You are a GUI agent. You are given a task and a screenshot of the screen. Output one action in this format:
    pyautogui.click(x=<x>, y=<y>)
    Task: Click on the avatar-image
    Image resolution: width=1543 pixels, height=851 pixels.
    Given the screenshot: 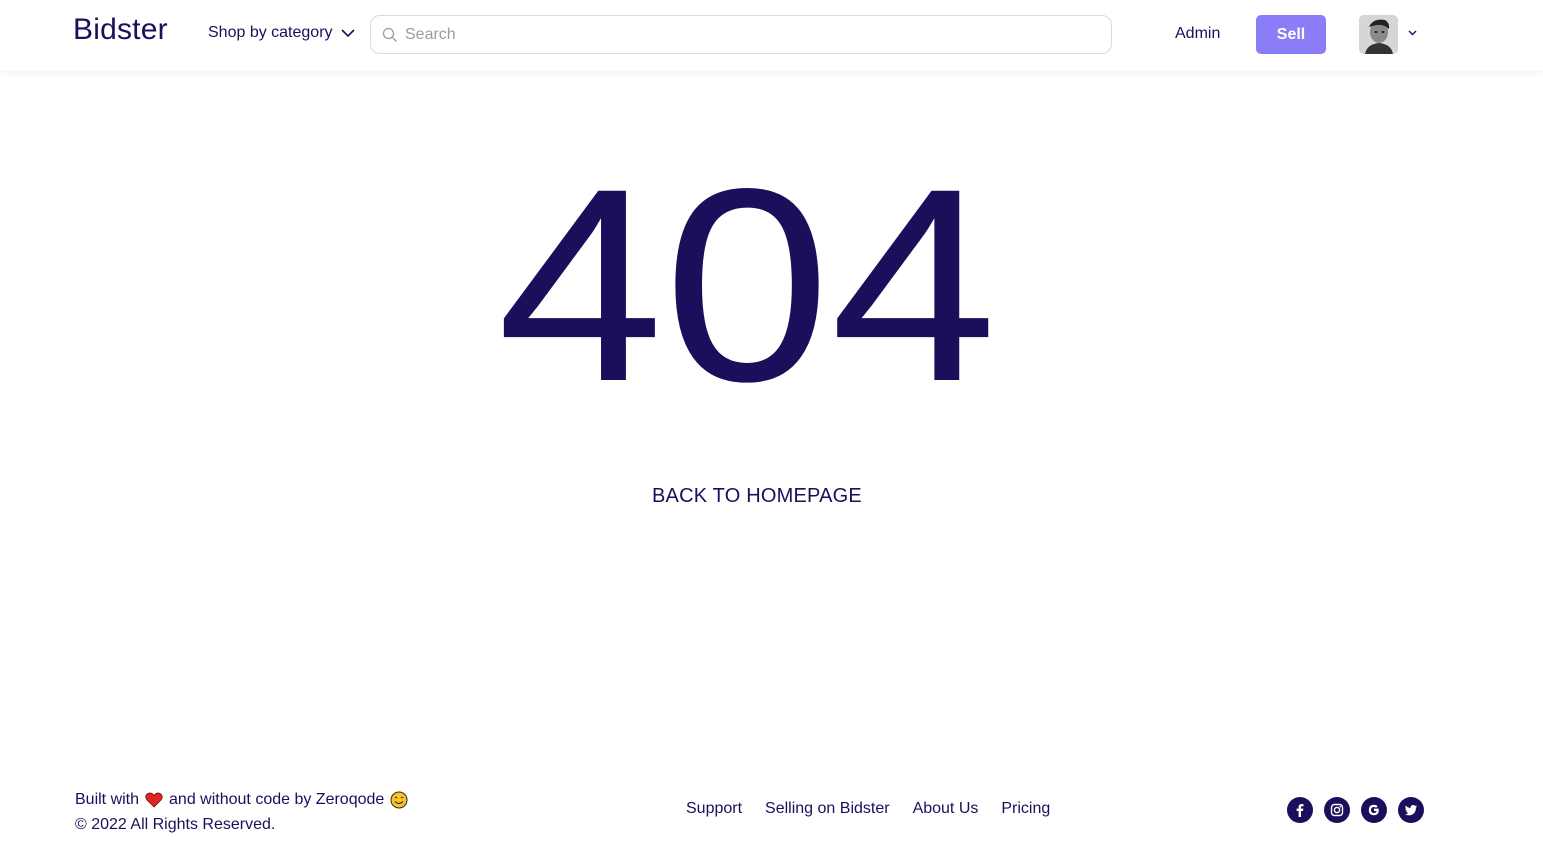 What is the action you would take?
    pyautogui.click(x=1378, y=34)
    